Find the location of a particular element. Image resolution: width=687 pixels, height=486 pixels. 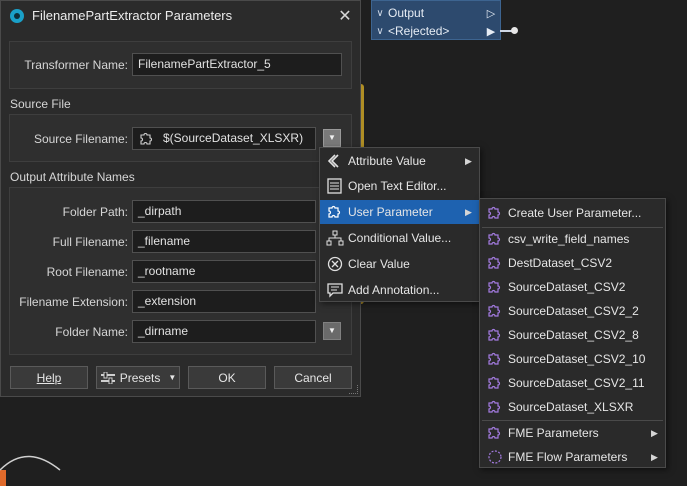

ok-button: OK is located at coordinates (227, 377).